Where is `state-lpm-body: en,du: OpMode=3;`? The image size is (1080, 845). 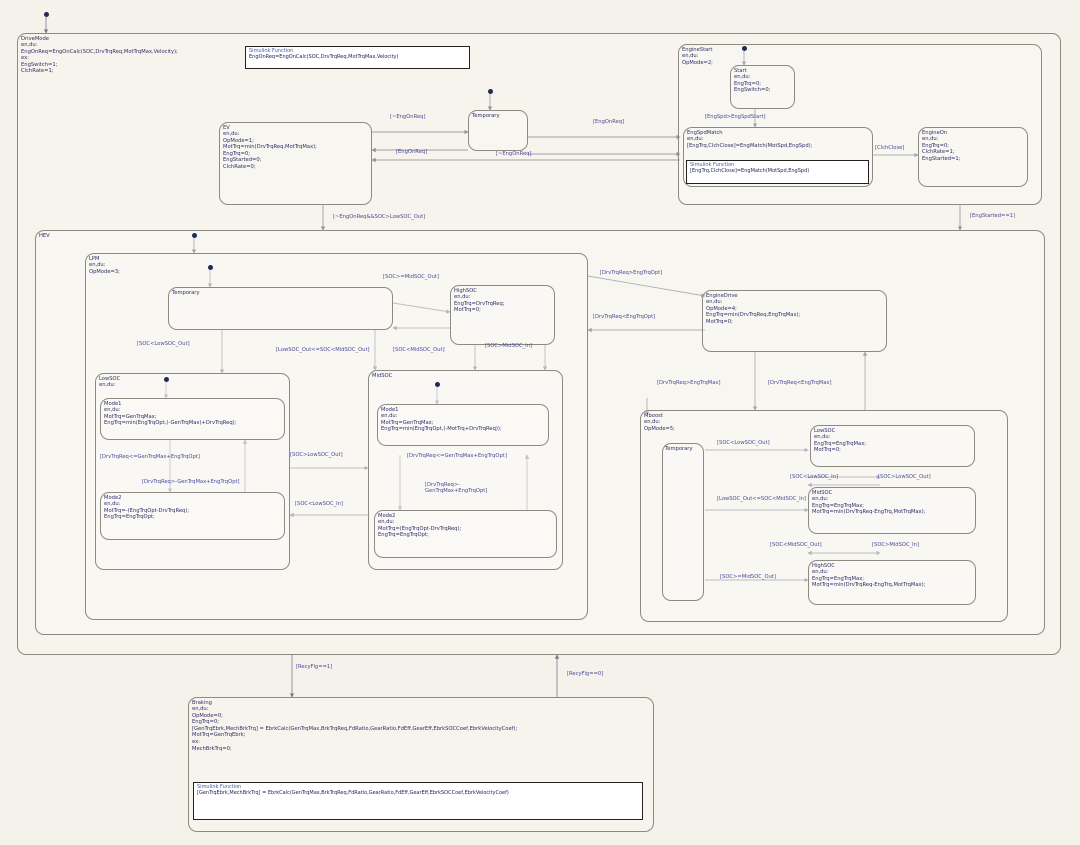
state-lpm-body: en,du: OpMode=3; is located at coordinates (104, 268).